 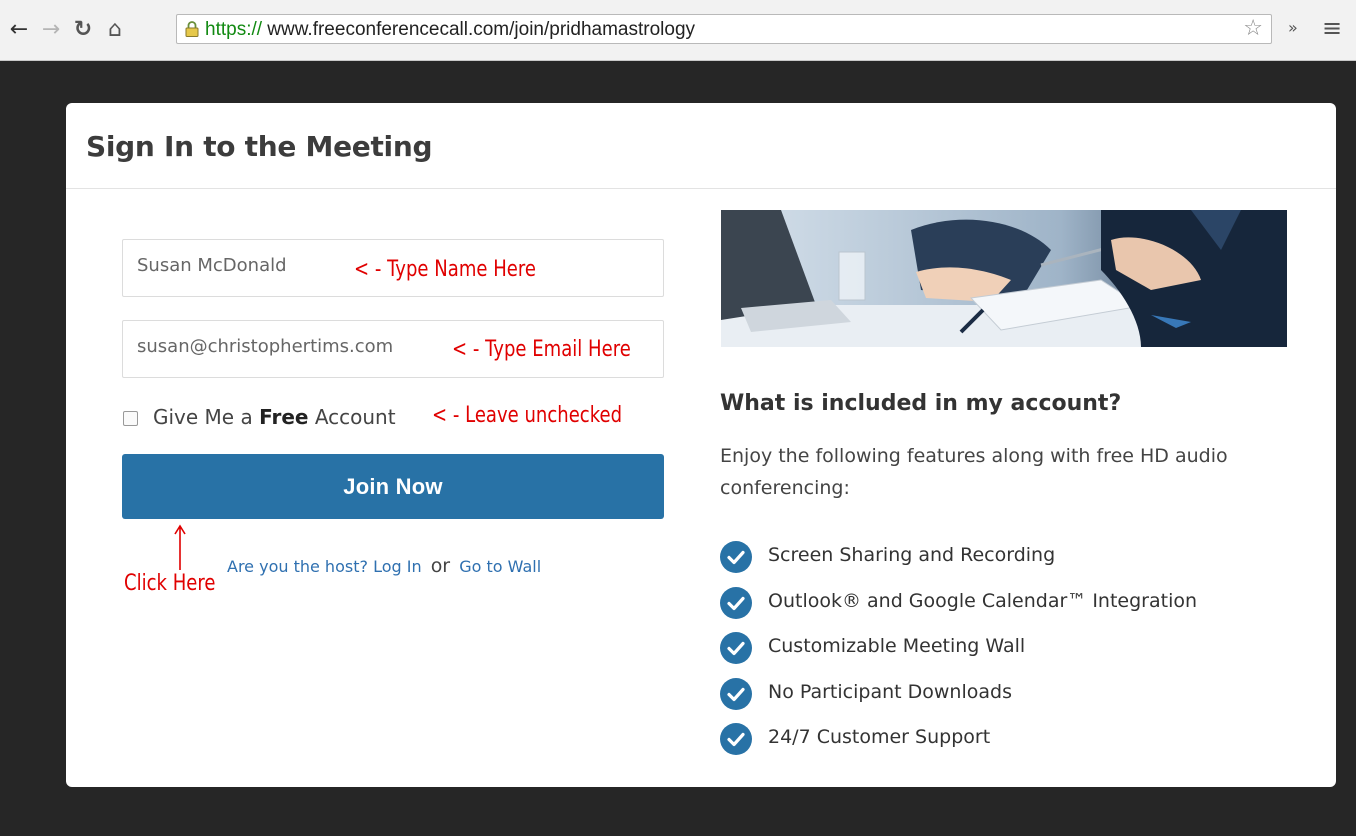 What do you see at coordinates (445, 269) in the screenshot?
I see `name-annotation: < - Type Name Here` at bounding box center [445, 269].